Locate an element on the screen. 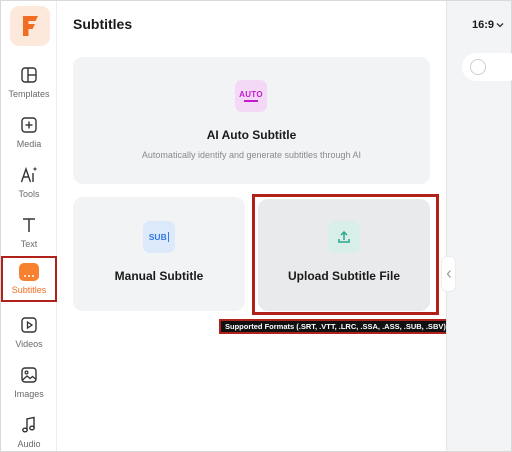 Image resolution: width=512 pixels, height=452 pixels. manual-sub-icon: SUB is located at coordinates (159, 237).